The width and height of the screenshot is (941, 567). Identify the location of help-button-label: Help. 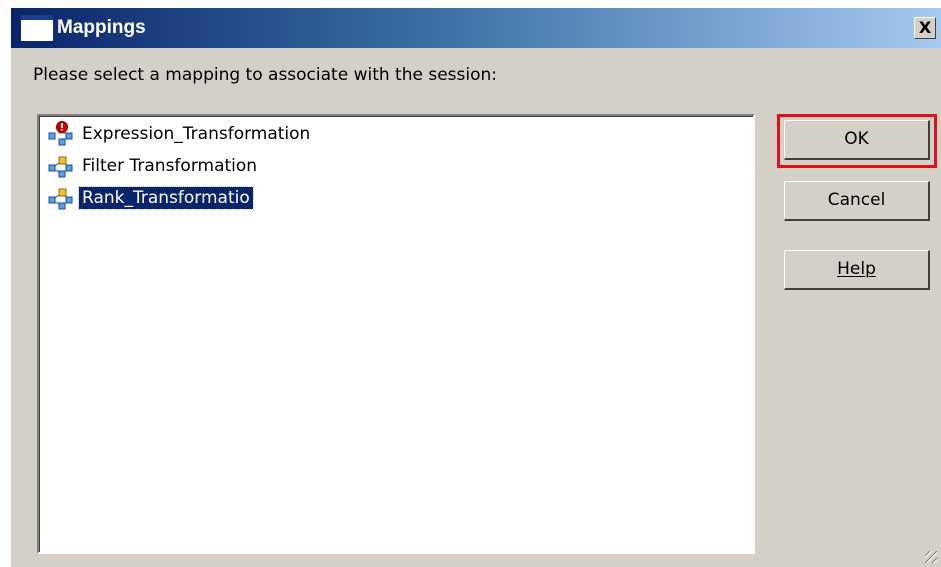
(856, 269).